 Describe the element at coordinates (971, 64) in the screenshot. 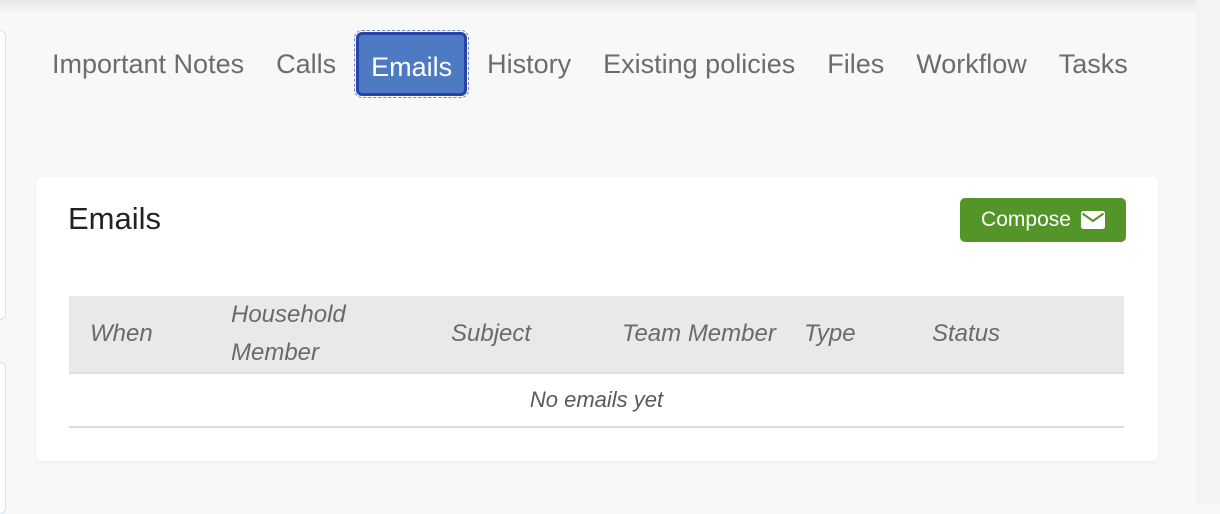

I see `tab-workflow: Workflow` at that location.